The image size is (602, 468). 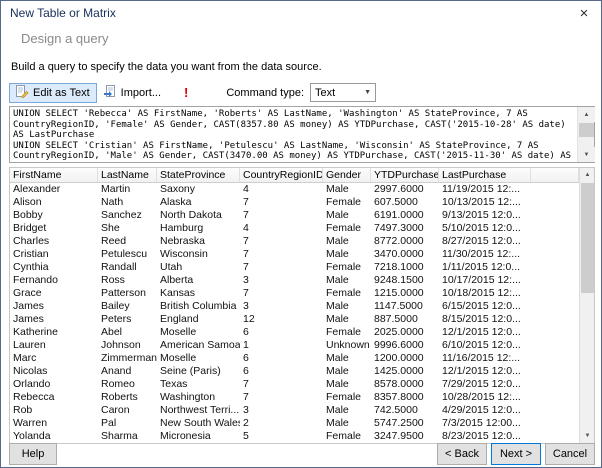 What do you see at coordinates (28, 215) in the screenshot?
I see `grid-cell: Bobby` at bounding box center [28, 215].